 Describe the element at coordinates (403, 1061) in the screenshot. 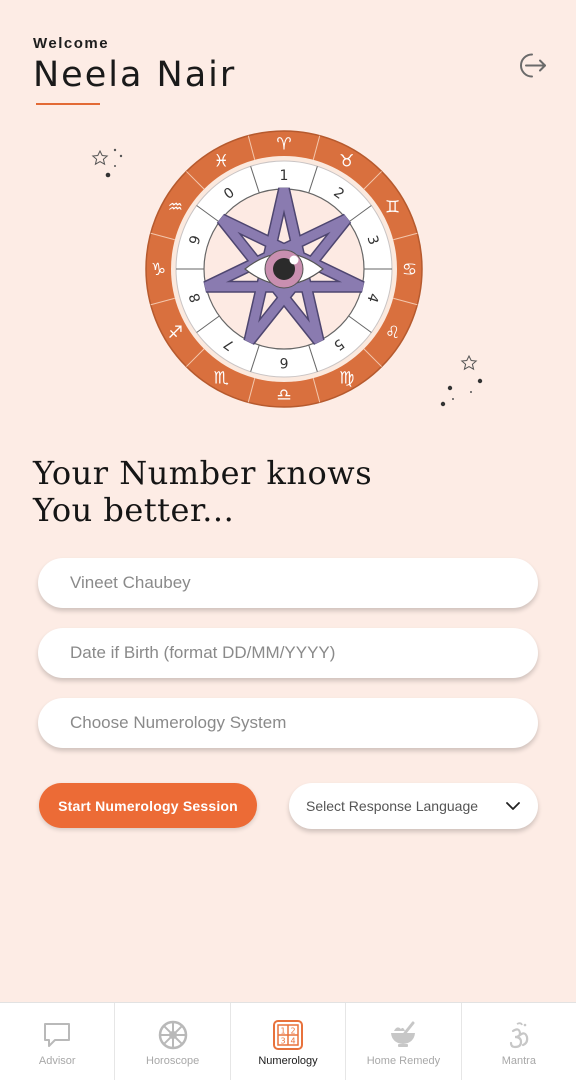

I see `nav-label-home-remedy: Home Remedy` at that location.